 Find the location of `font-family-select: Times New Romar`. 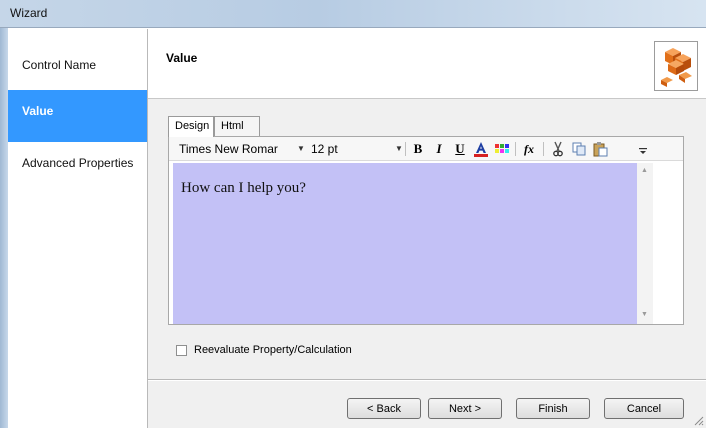

font-family-select: Times New Romar is located at coordinates (228, 149).